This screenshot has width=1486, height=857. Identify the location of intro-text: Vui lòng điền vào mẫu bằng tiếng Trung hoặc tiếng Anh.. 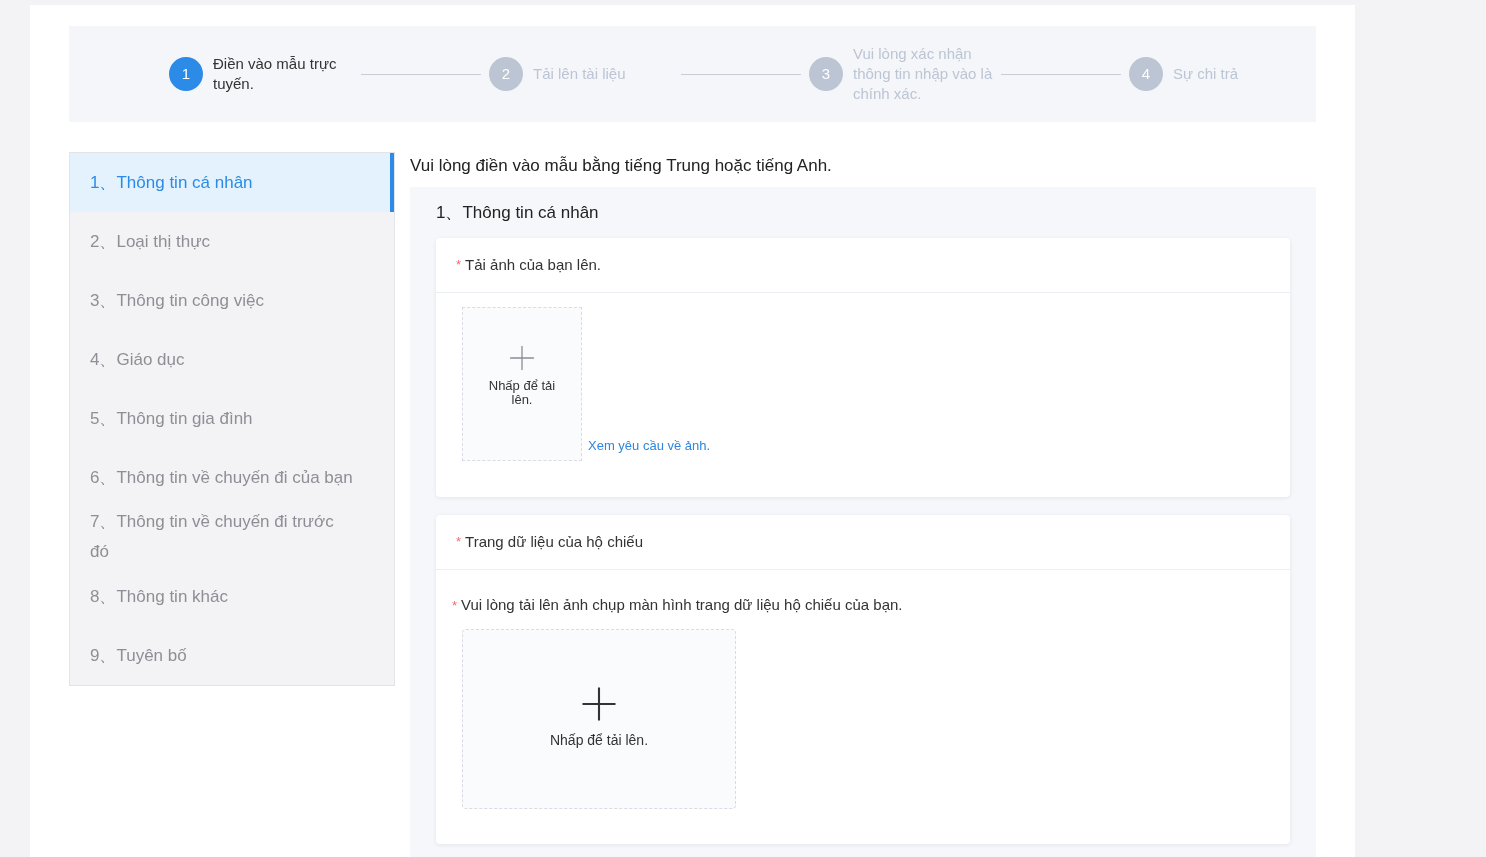
(621, 166).